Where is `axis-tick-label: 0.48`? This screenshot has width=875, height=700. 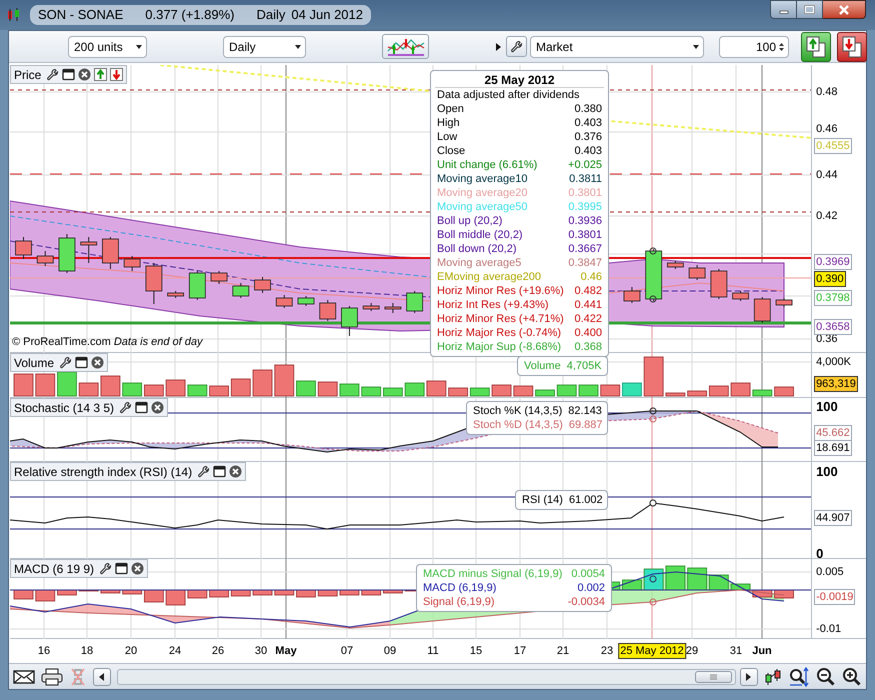
axis-tick-label: 0.48 is located at coordinates (827, 92).